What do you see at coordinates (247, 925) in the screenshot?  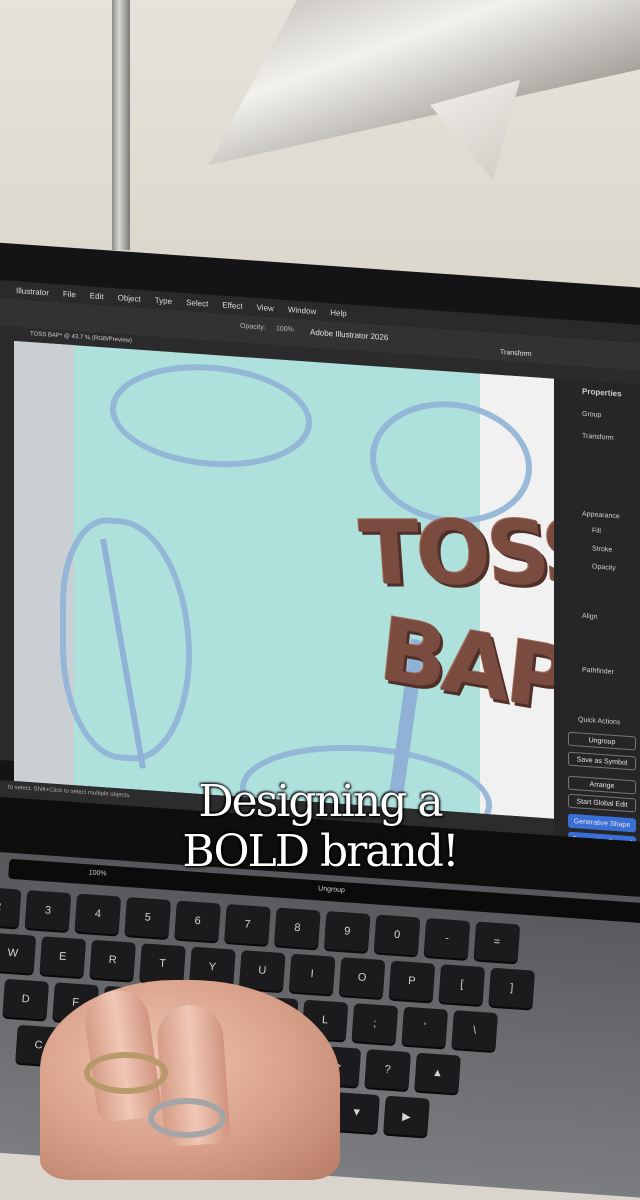 I see `key: 7` at bounding box center [247, 925].